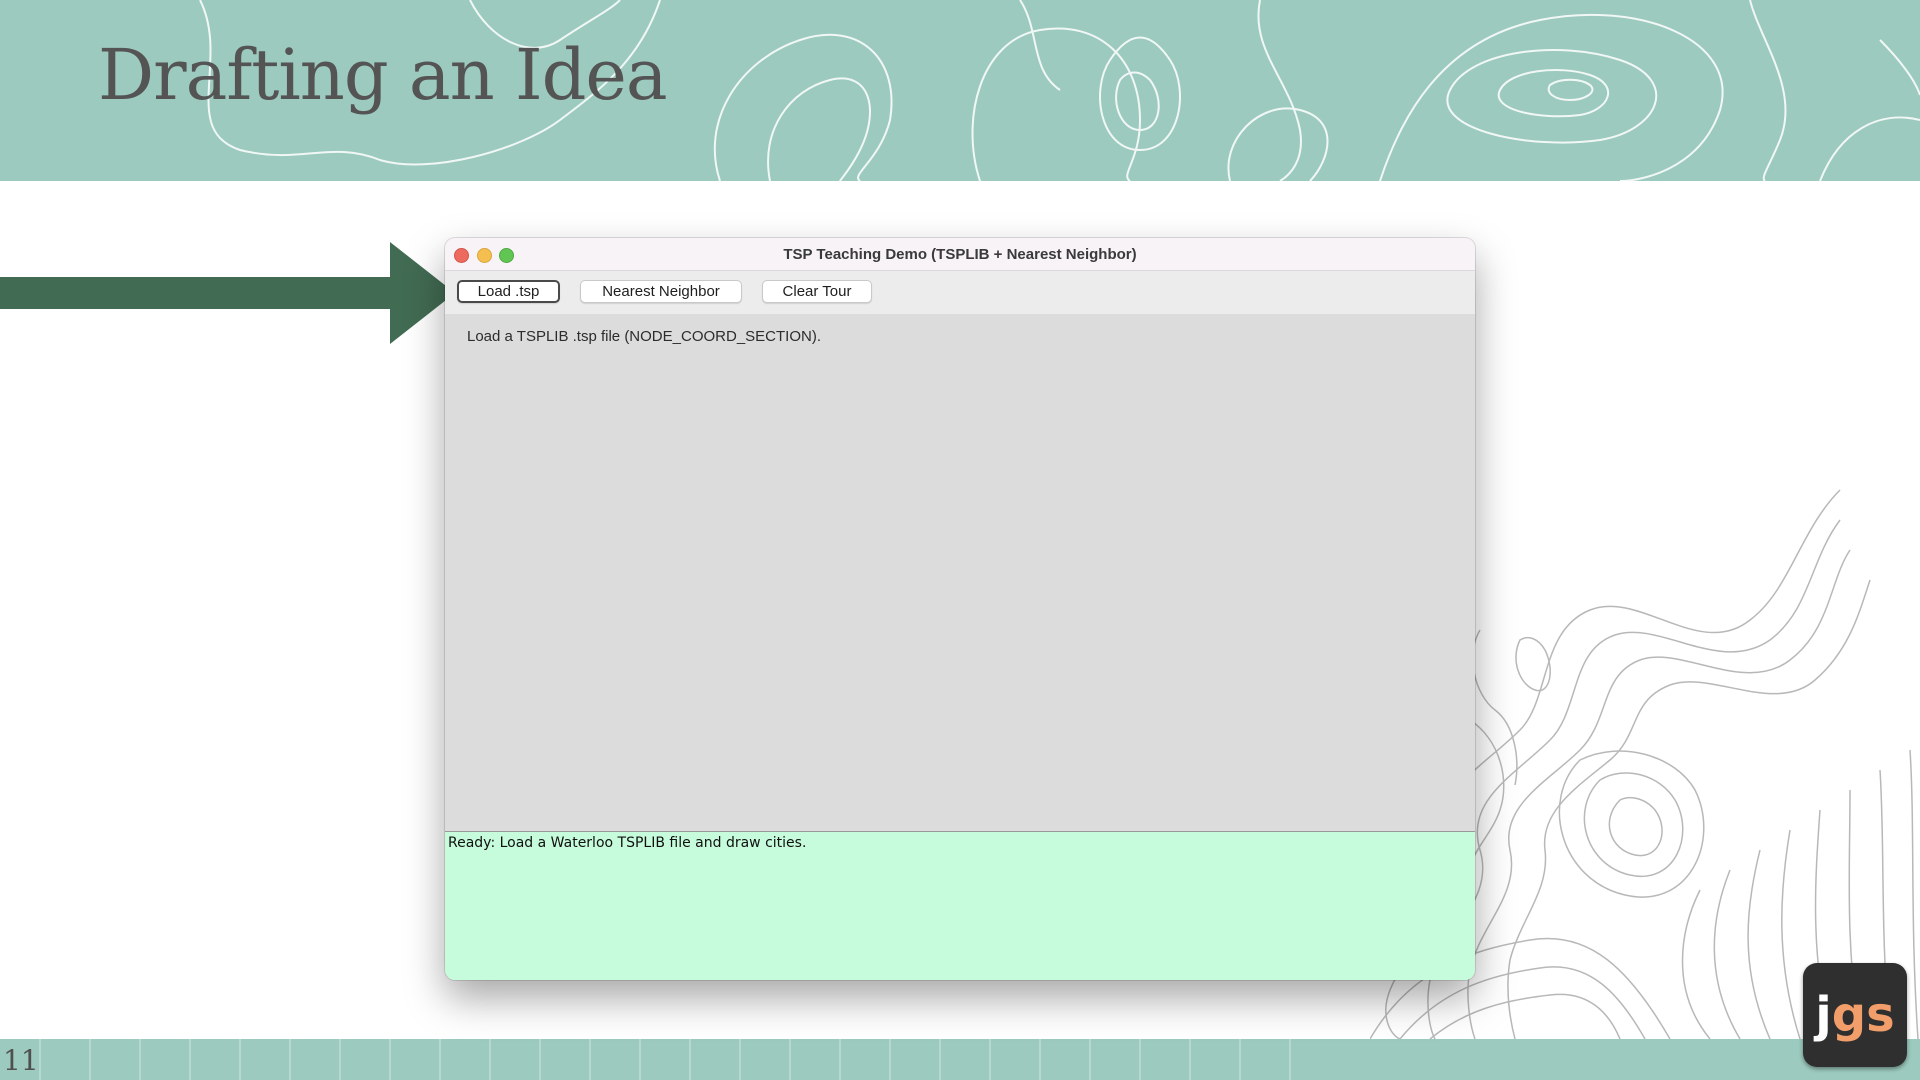 The height and width of the screenshot is (1080, 1920). Describe the element at coordinates (21, 1060) in the screenshot. I see `slide-number: 11` at that location.